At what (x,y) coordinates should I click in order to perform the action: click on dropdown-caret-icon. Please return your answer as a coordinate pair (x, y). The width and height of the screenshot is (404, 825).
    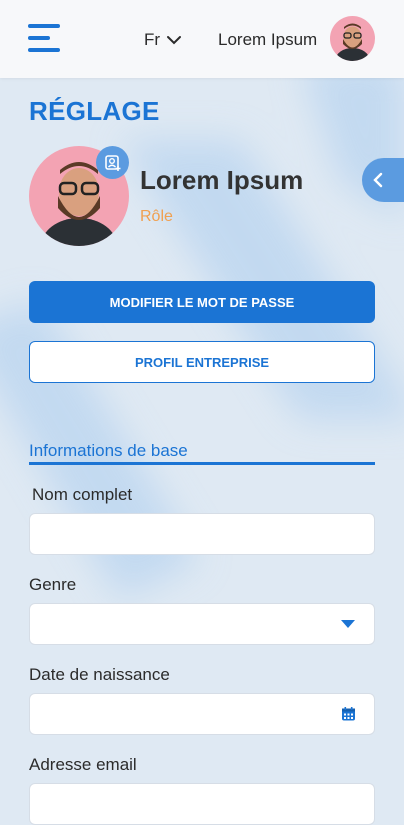
    Looking at the image, I should click on (348, 624).